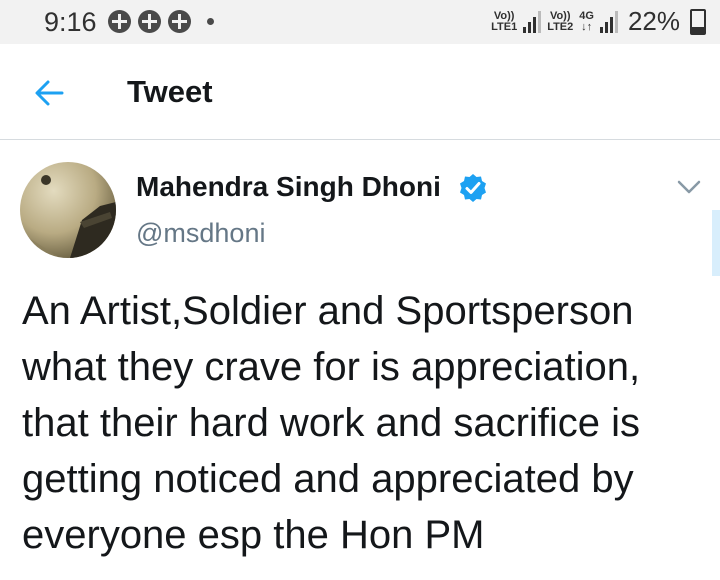 The width and height of the screenshot is (720, 580). Describe the element at coordinates (653, 21) in the screenshot. I see `battery-percent: 22%` at that location.